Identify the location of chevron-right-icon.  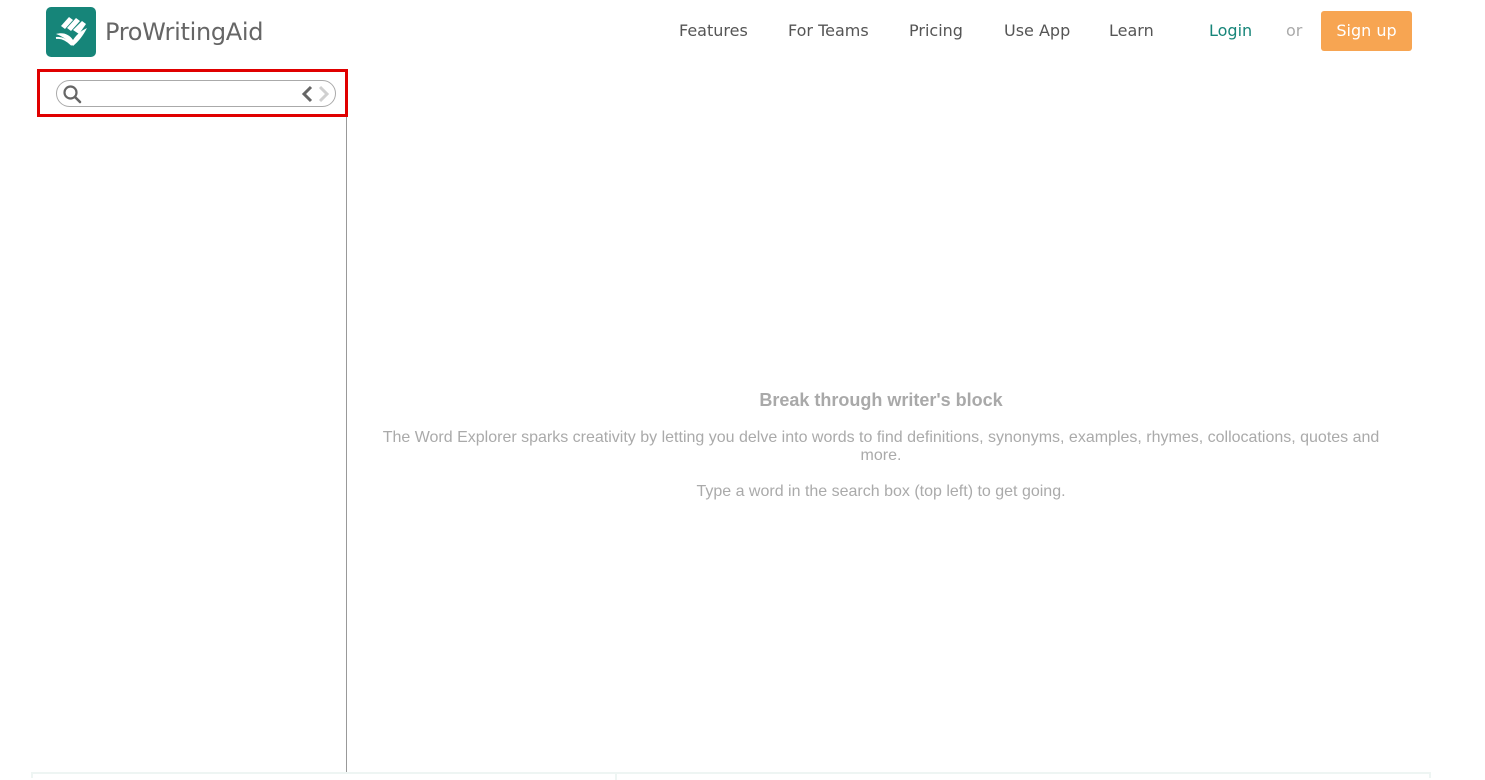
(324, 94).